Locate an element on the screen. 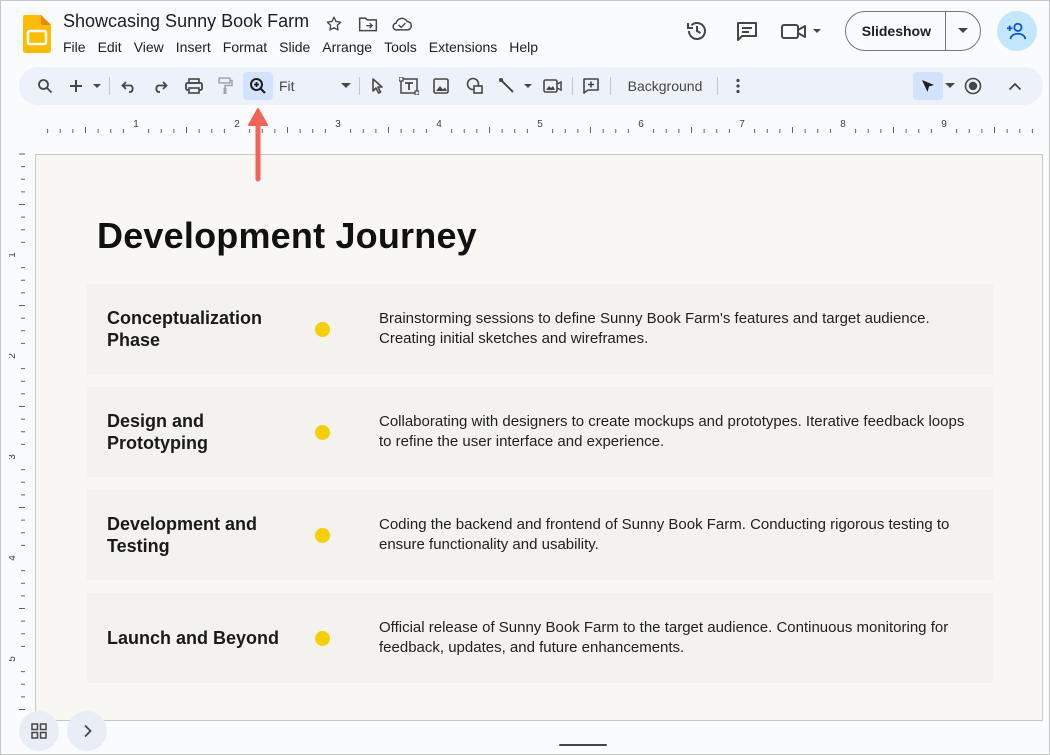  horizontal-ruler: 1 2 3 4 5 6 7 8 9 is located at coordinates (540, 123).